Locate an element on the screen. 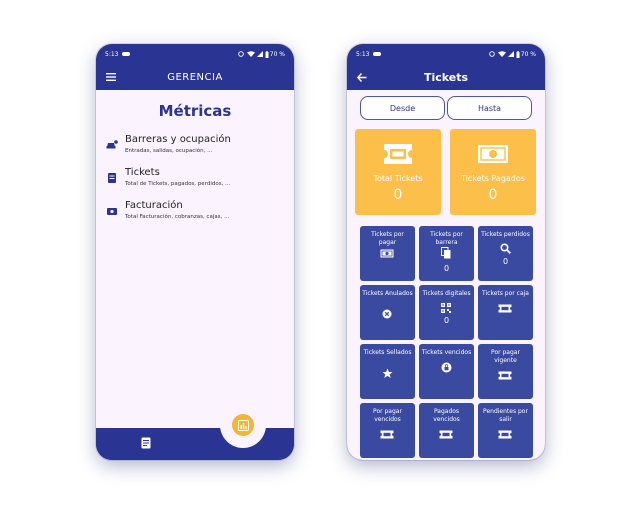  tile-por-pagar-vigente: Por pagar vigente is located at coordinates (505, 371).